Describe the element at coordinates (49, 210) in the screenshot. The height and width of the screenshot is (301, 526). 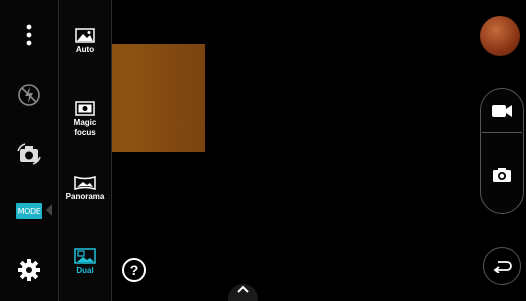
I see `mode-pointer` at that location.